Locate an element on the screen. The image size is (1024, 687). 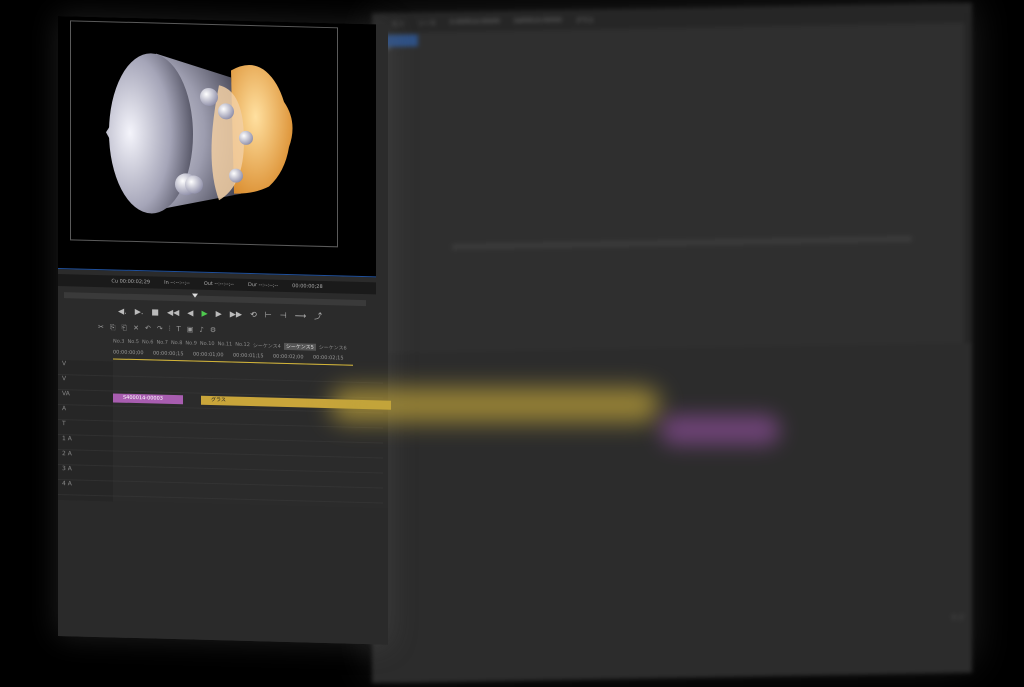
preview-frame is located at coordinates (204, 134).